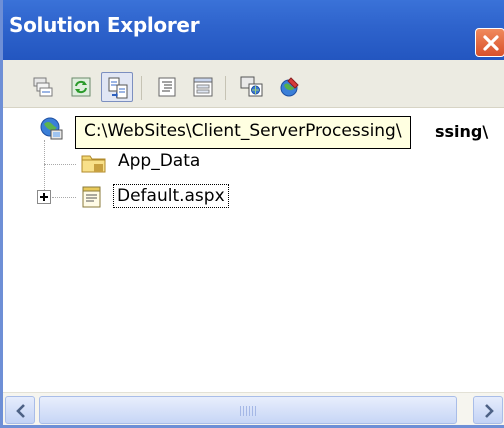 This screenshot has width=504, height=428. I want to click on expand-toggle, so click(44, 197).